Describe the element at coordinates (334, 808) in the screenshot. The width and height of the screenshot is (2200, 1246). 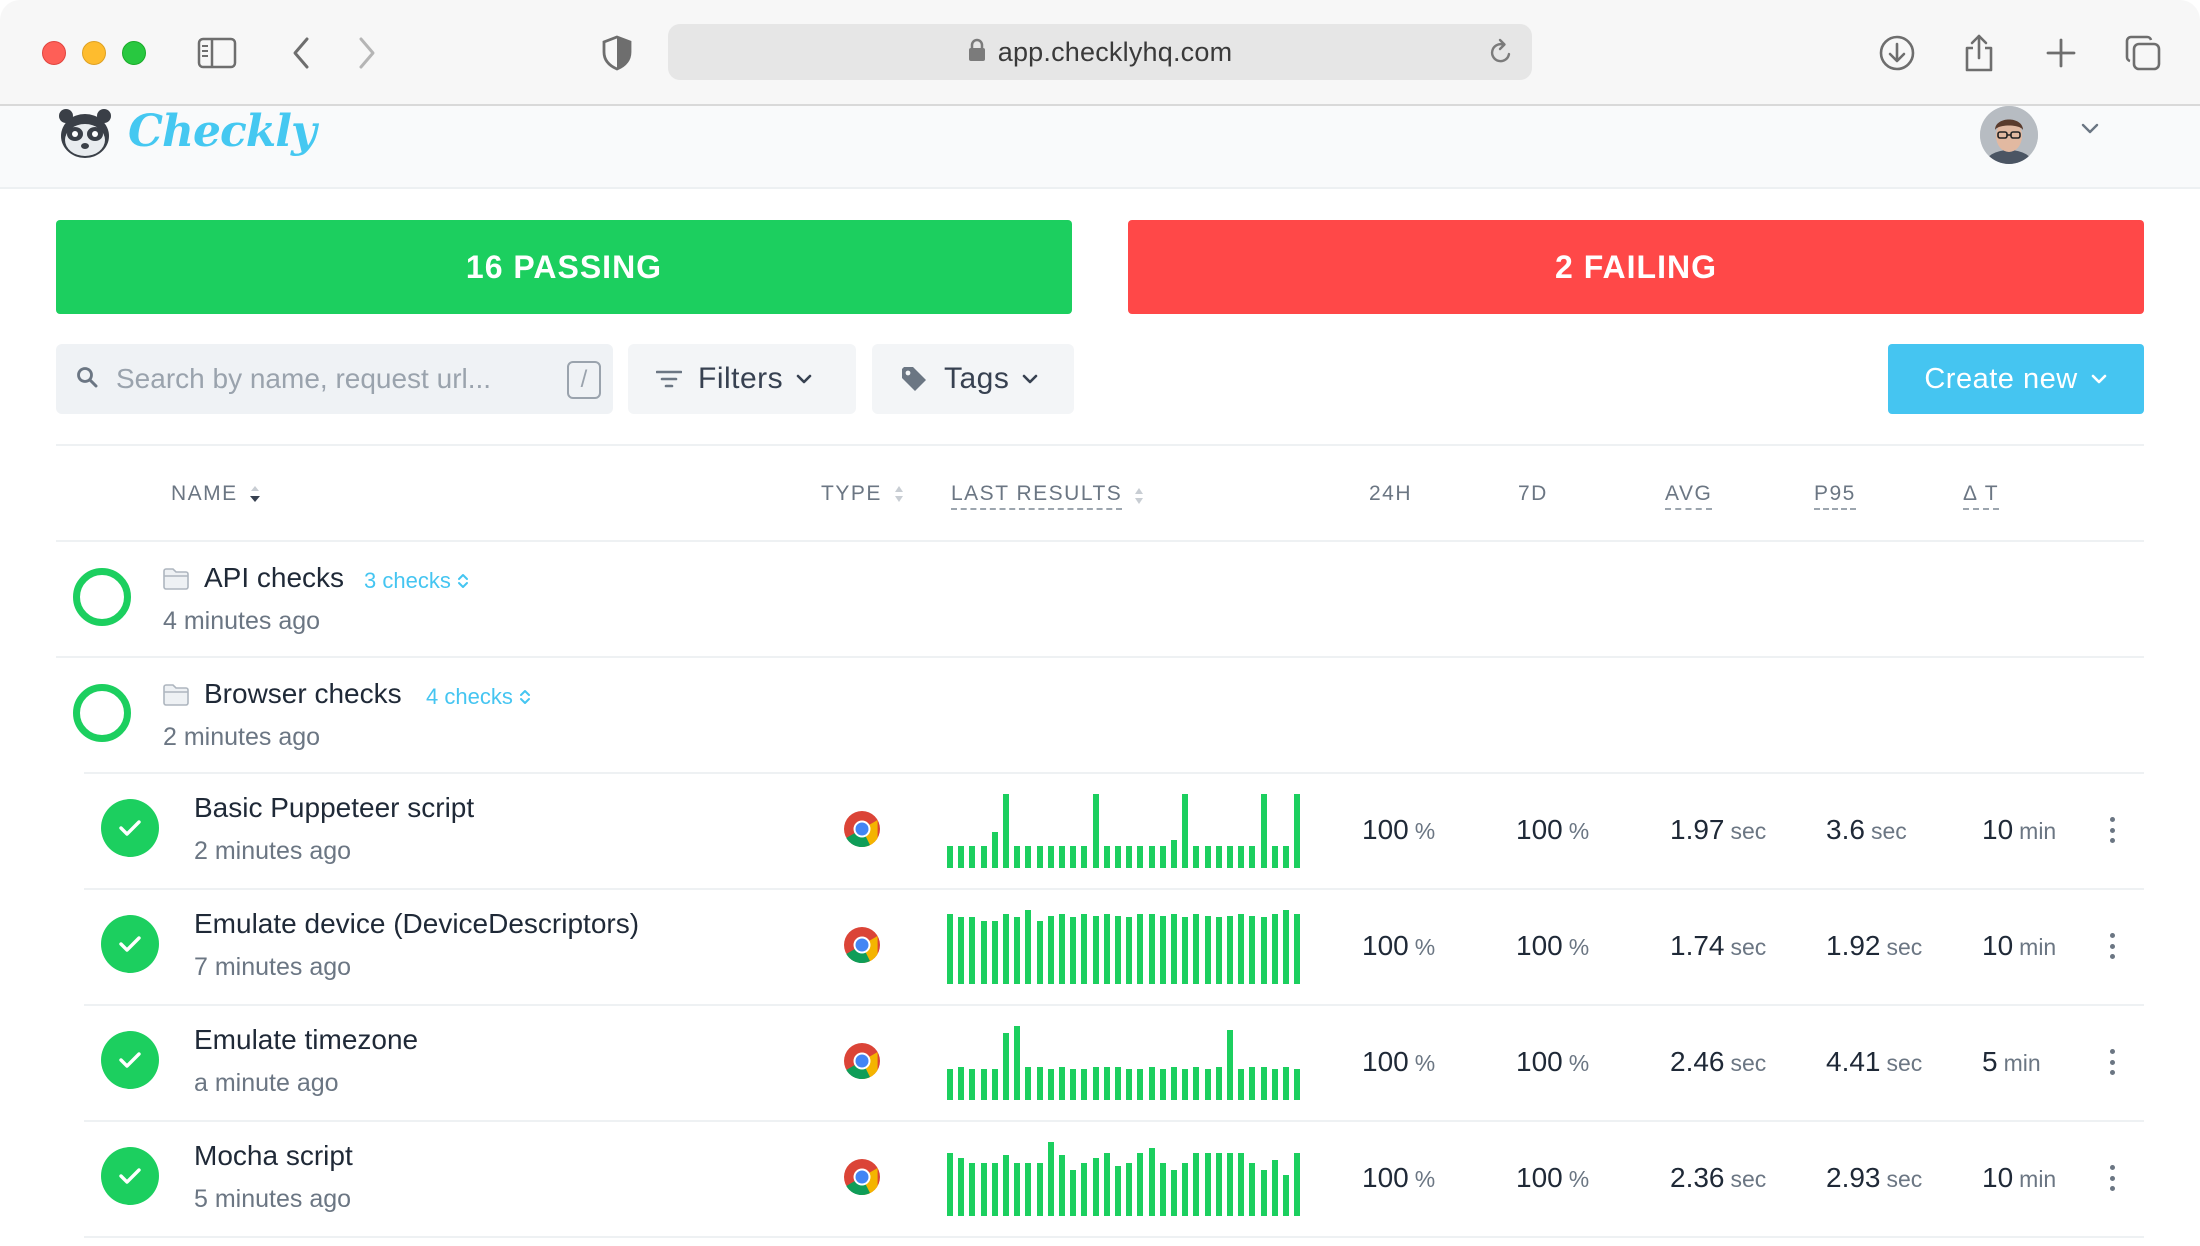
I see `check-name: Basic Puppeteer script` at that location.